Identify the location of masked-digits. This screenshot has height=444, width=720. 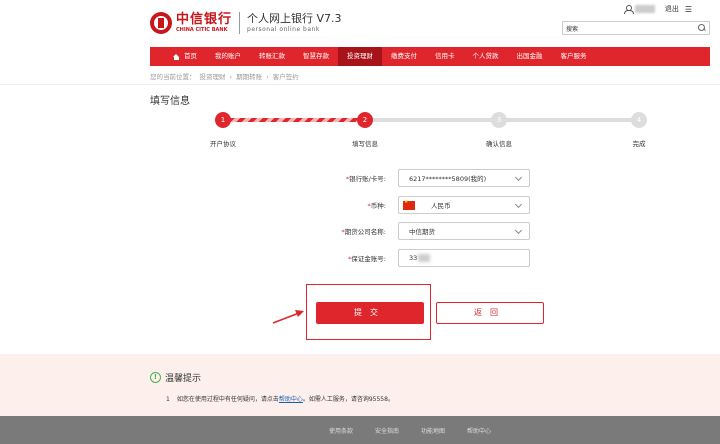
(424, 258).